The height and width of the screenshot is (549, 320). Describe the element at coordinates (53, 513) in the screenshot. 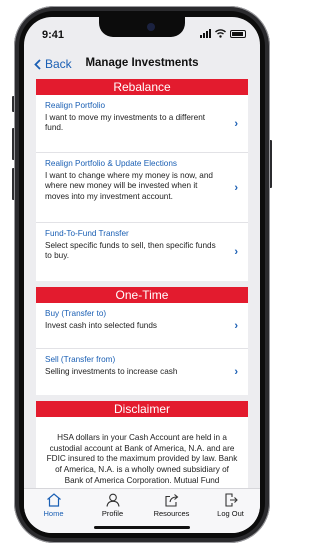

I see `tab-label: Home` at that location.